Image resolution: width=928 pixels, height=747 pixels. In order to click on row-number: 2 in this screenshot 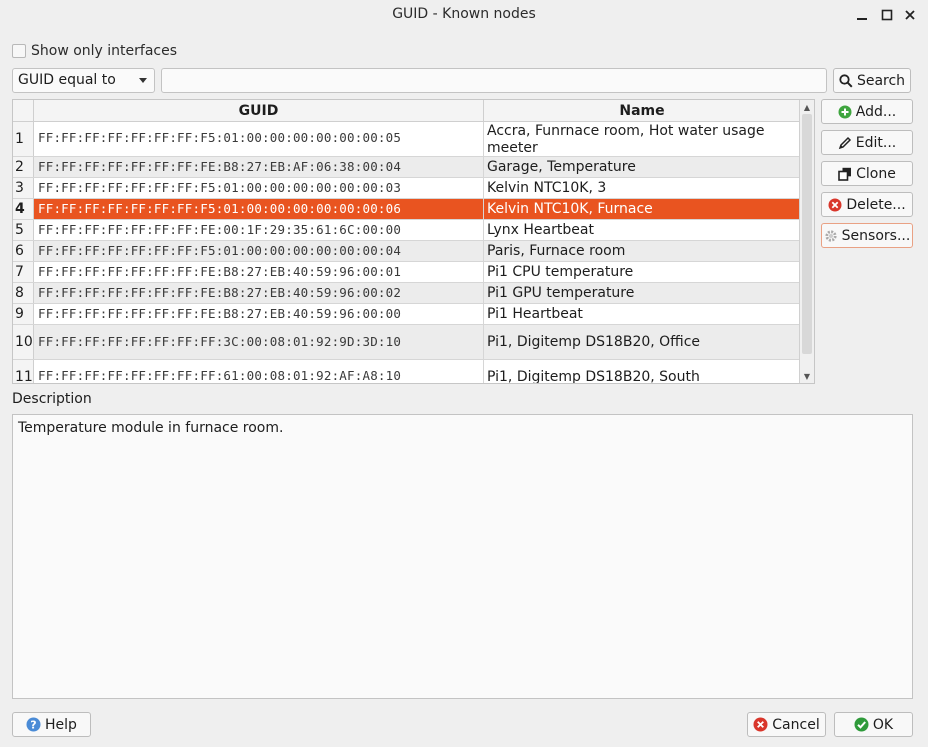, I will do `click(23, 167)`.